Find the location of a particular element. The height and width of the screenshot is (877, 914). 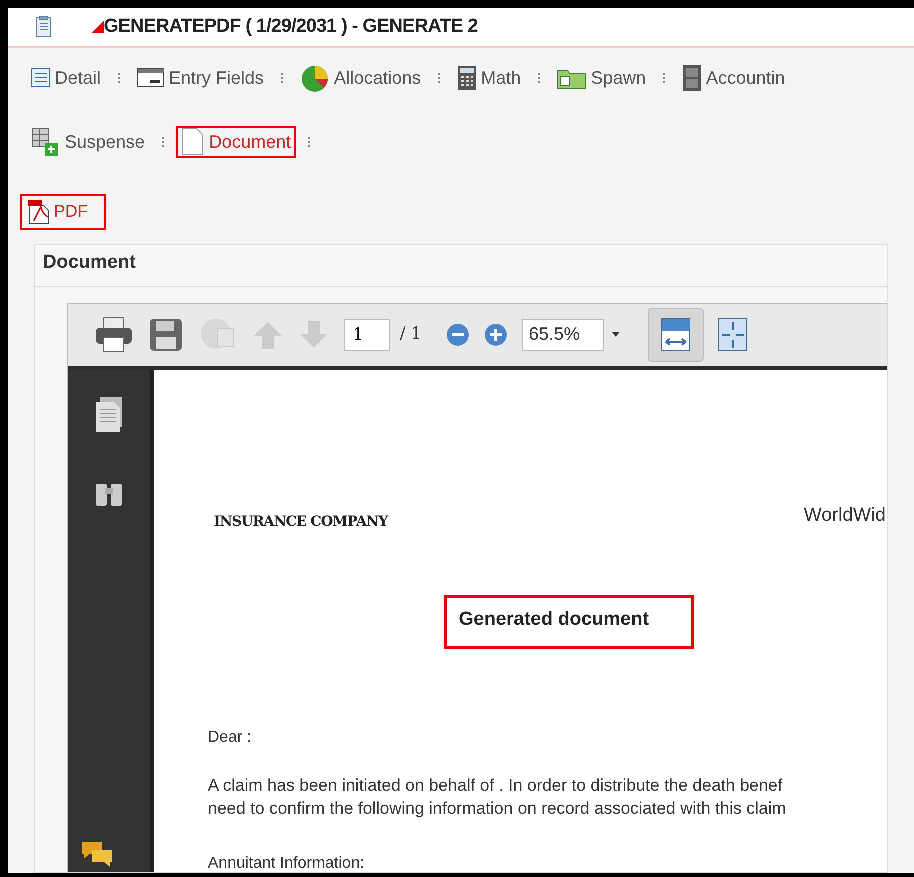

pie-chart-icon is located at coordinates (315, 78).